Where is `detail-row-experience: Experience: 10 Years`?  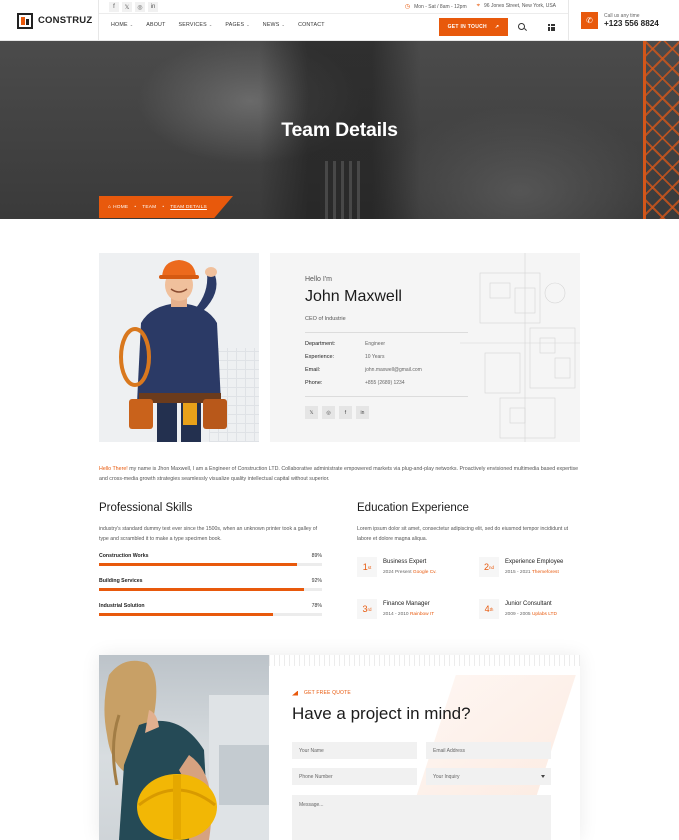 detail-row-experience: Experience: 10 Years is located at coordinates (390, 357).